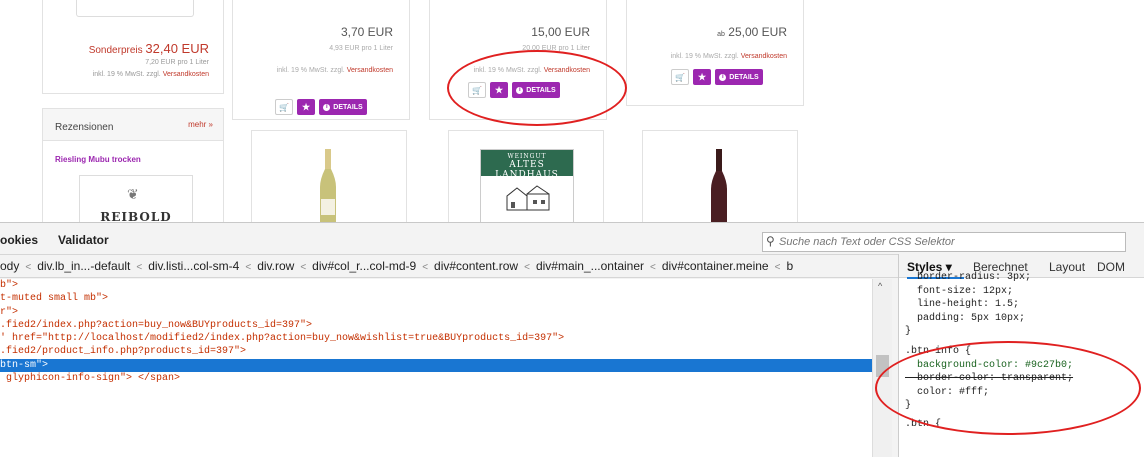  Describe the element at coordinates (133, 125) in the screenshot. I see `reviews-header: Rezensionen mehr »` at that location.